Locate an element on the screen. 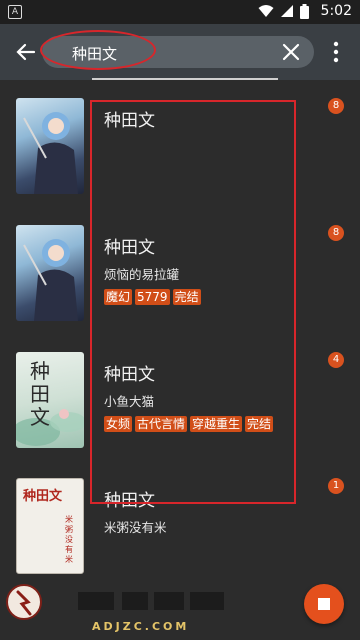 The image size is (360, 640). clock: 5:02 is located at coordinates (336, 11).